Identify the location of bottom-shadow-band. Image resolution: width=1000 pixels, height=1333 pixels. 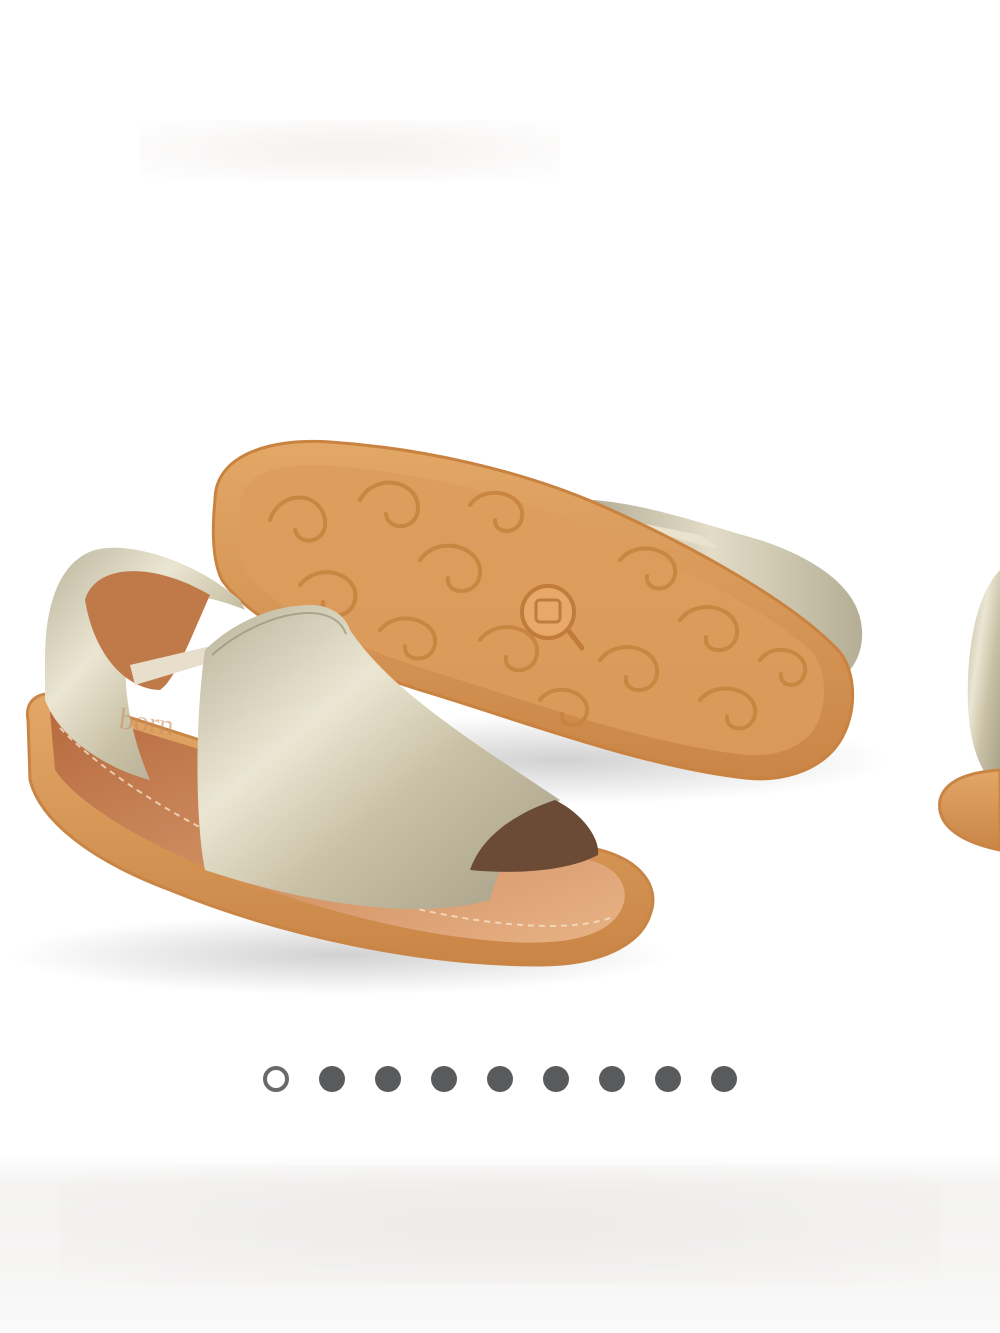
(500, 1244).